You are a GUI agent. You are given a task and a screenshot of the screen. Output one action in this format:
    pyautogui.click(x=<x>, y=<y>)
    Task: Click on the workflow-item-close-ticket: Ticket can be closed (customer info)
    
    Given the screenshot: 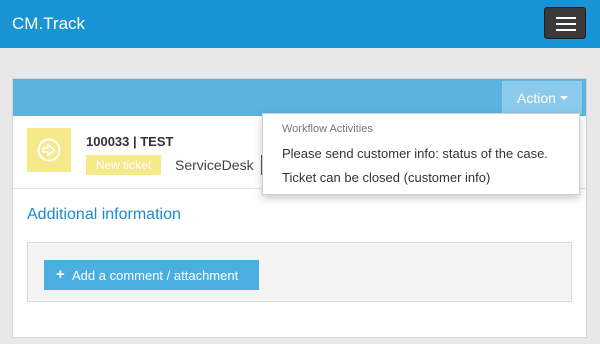 What is the action you would take?
    pyautogui.click(x=421, y=178)
    